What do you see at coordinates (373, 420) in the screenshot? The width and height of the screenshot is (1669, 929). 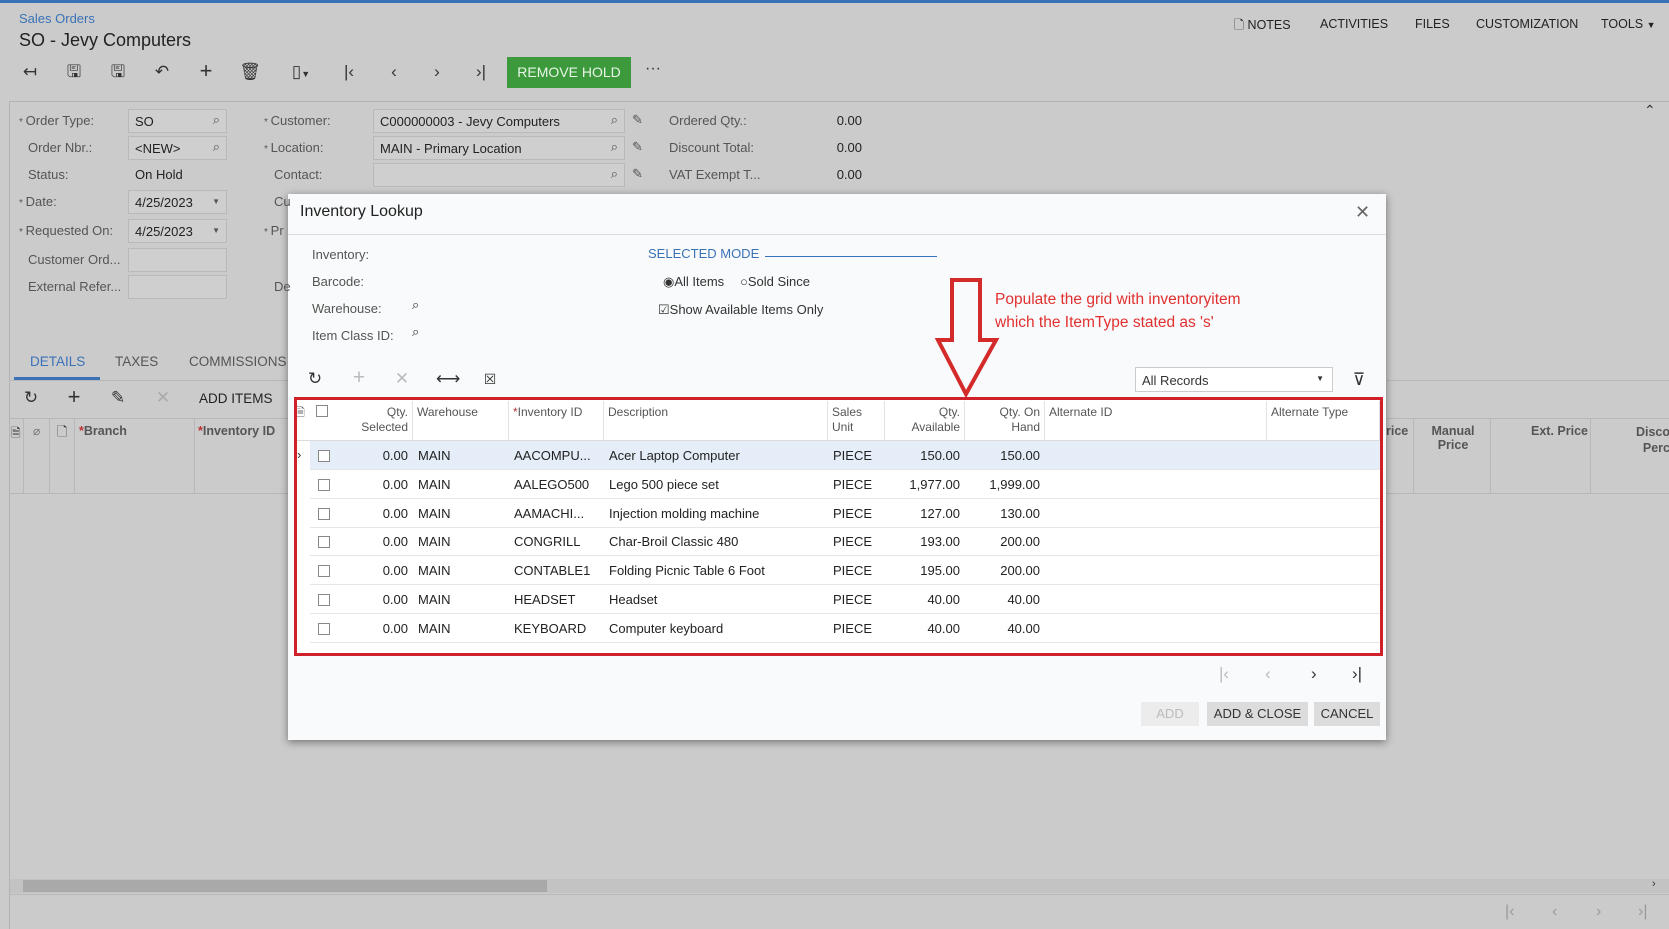 I see `col-header: Qty. Selected` at bounding box center [373, 420].